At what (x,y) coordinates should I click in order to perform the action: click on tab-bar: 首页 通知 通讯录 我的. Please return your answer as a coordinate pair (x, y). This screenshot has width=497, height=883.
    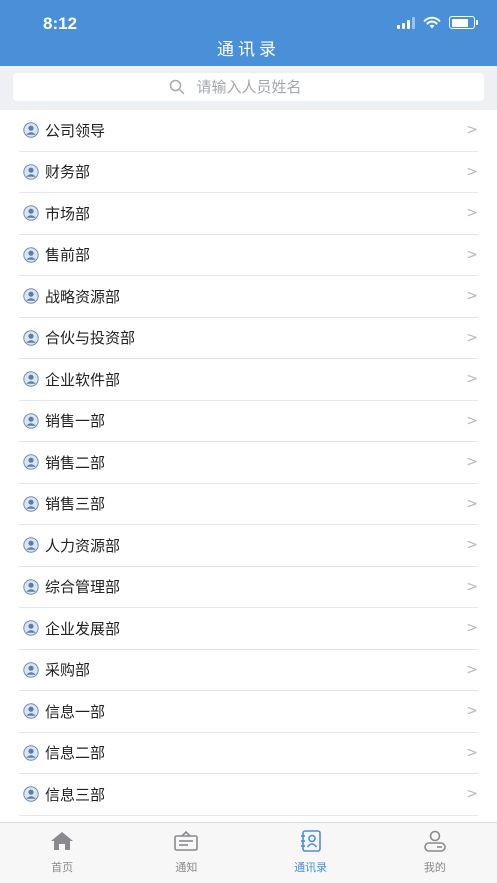
    Looking at the image, I should click on (248, 852).